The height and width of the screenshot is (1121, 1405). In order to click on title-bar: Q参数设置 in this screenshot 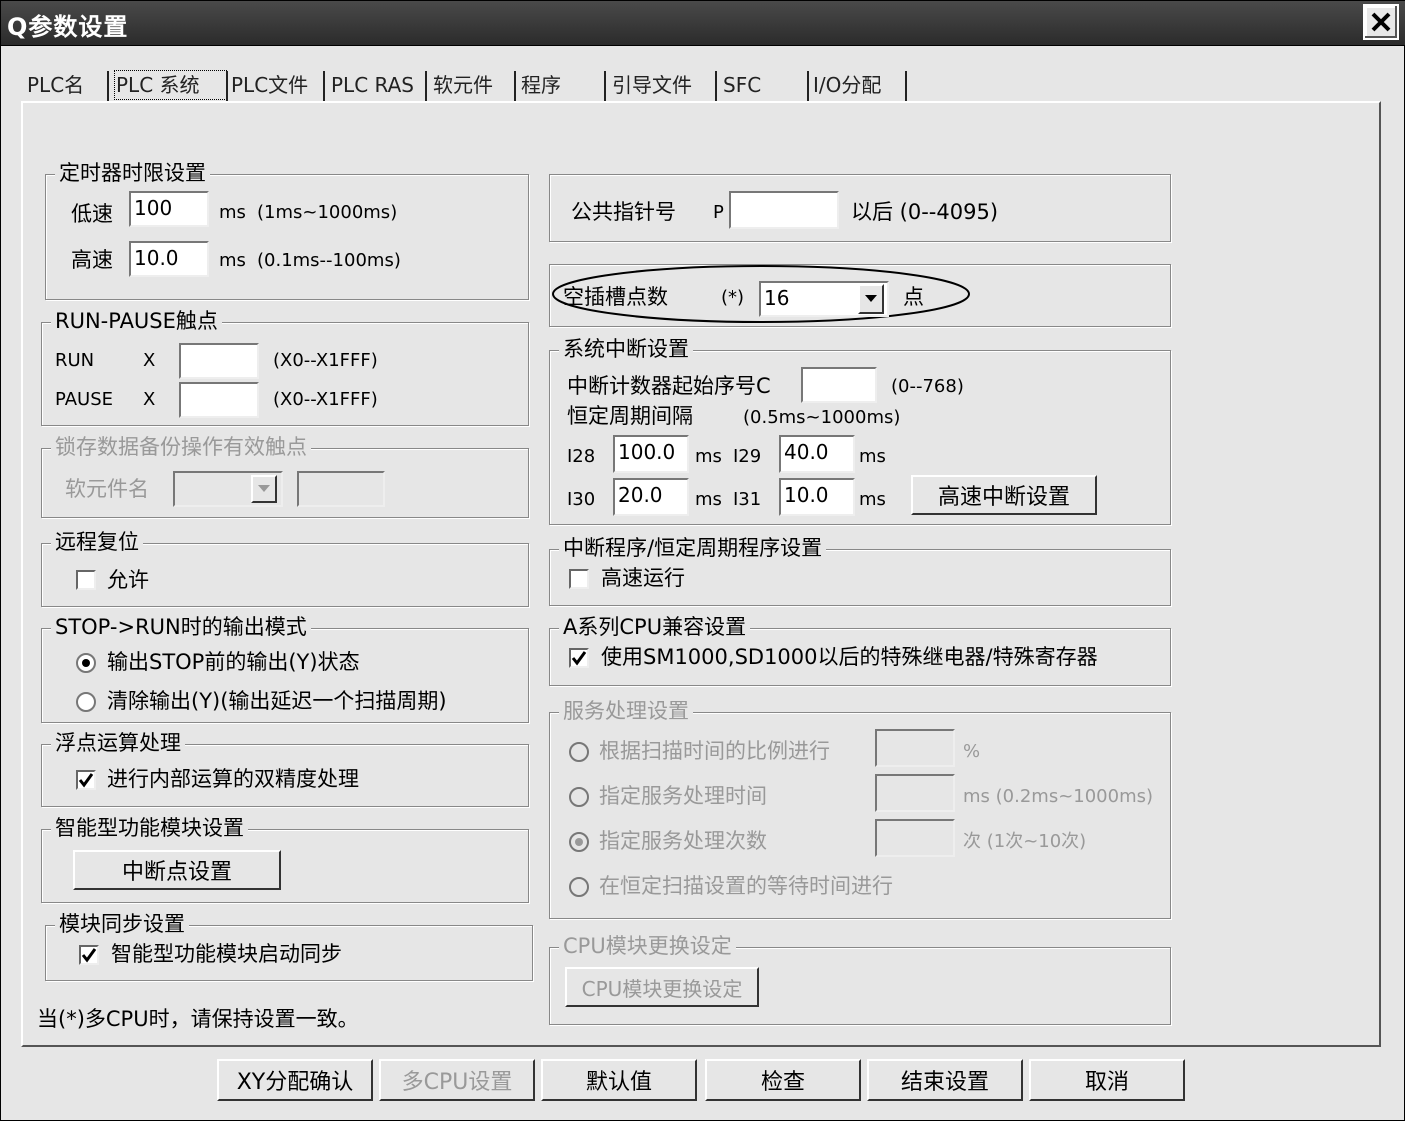, I will do `click(703, 23)`.